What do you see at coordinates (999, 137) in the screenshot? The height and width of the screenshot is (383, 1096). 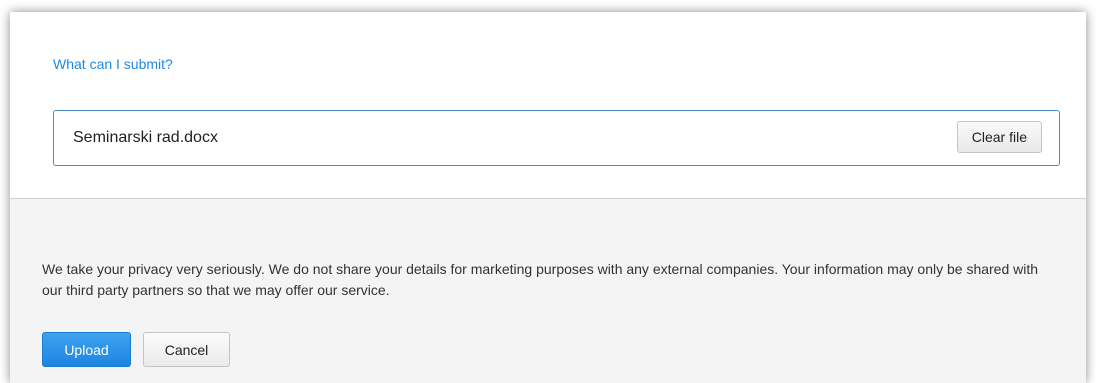 I see `clear-file-button: Clear file` at bounding box center [999, 137].